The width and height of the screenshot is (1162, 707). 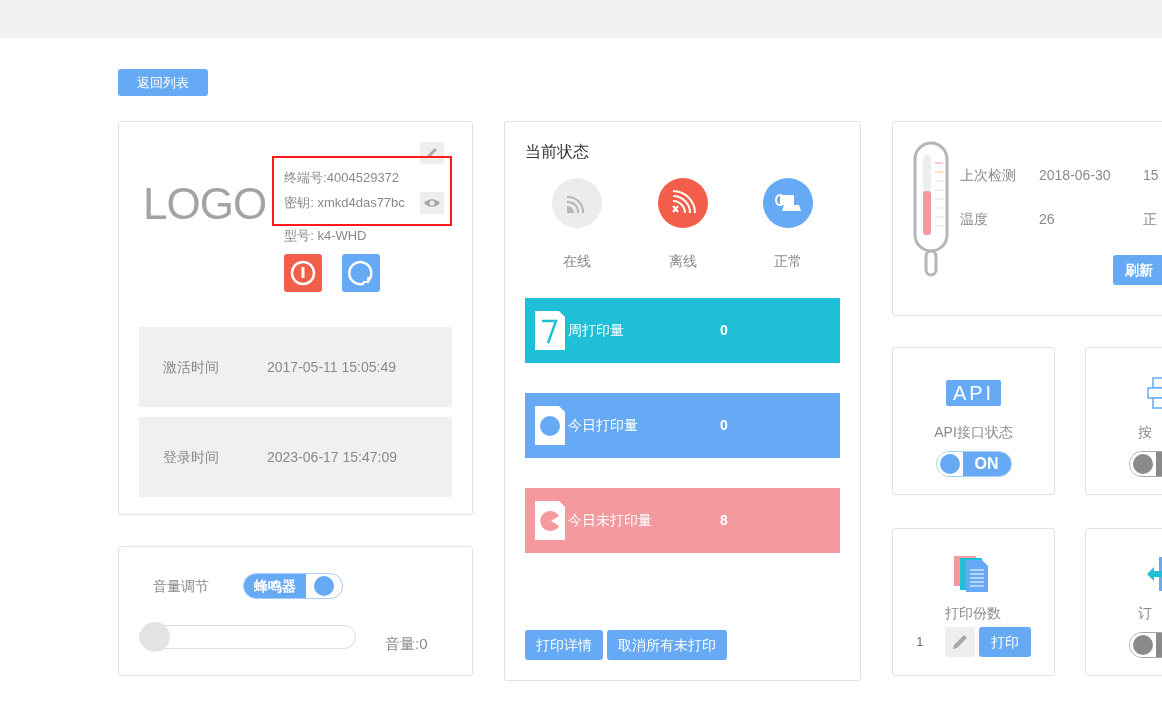 I want to click on status-title: 当前状态, so click(x=557, y=152).